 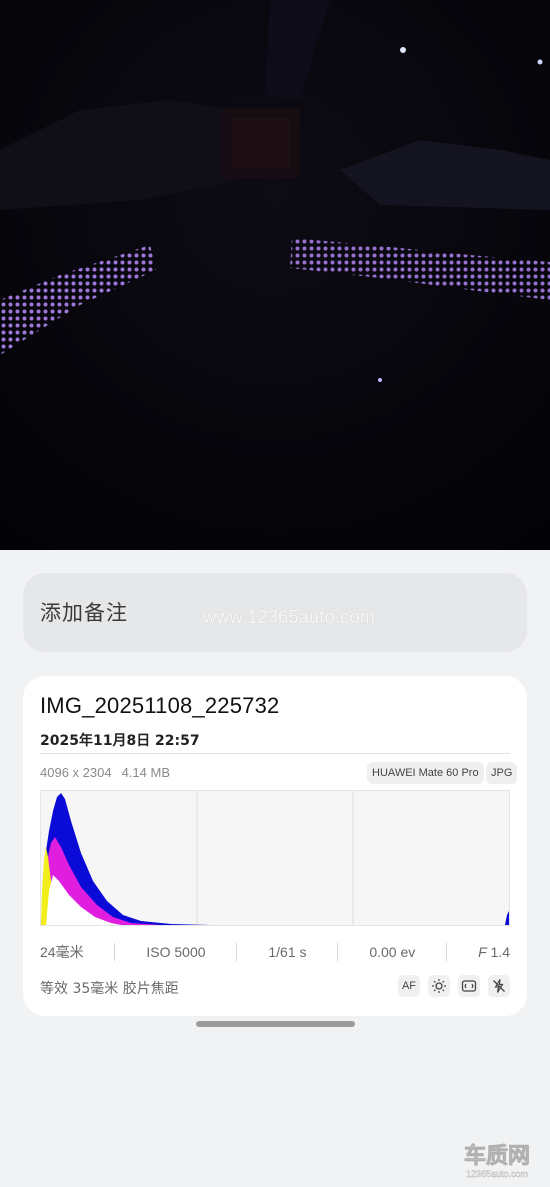 I want to click on af-icon: AF, so click(x=409, y=986).